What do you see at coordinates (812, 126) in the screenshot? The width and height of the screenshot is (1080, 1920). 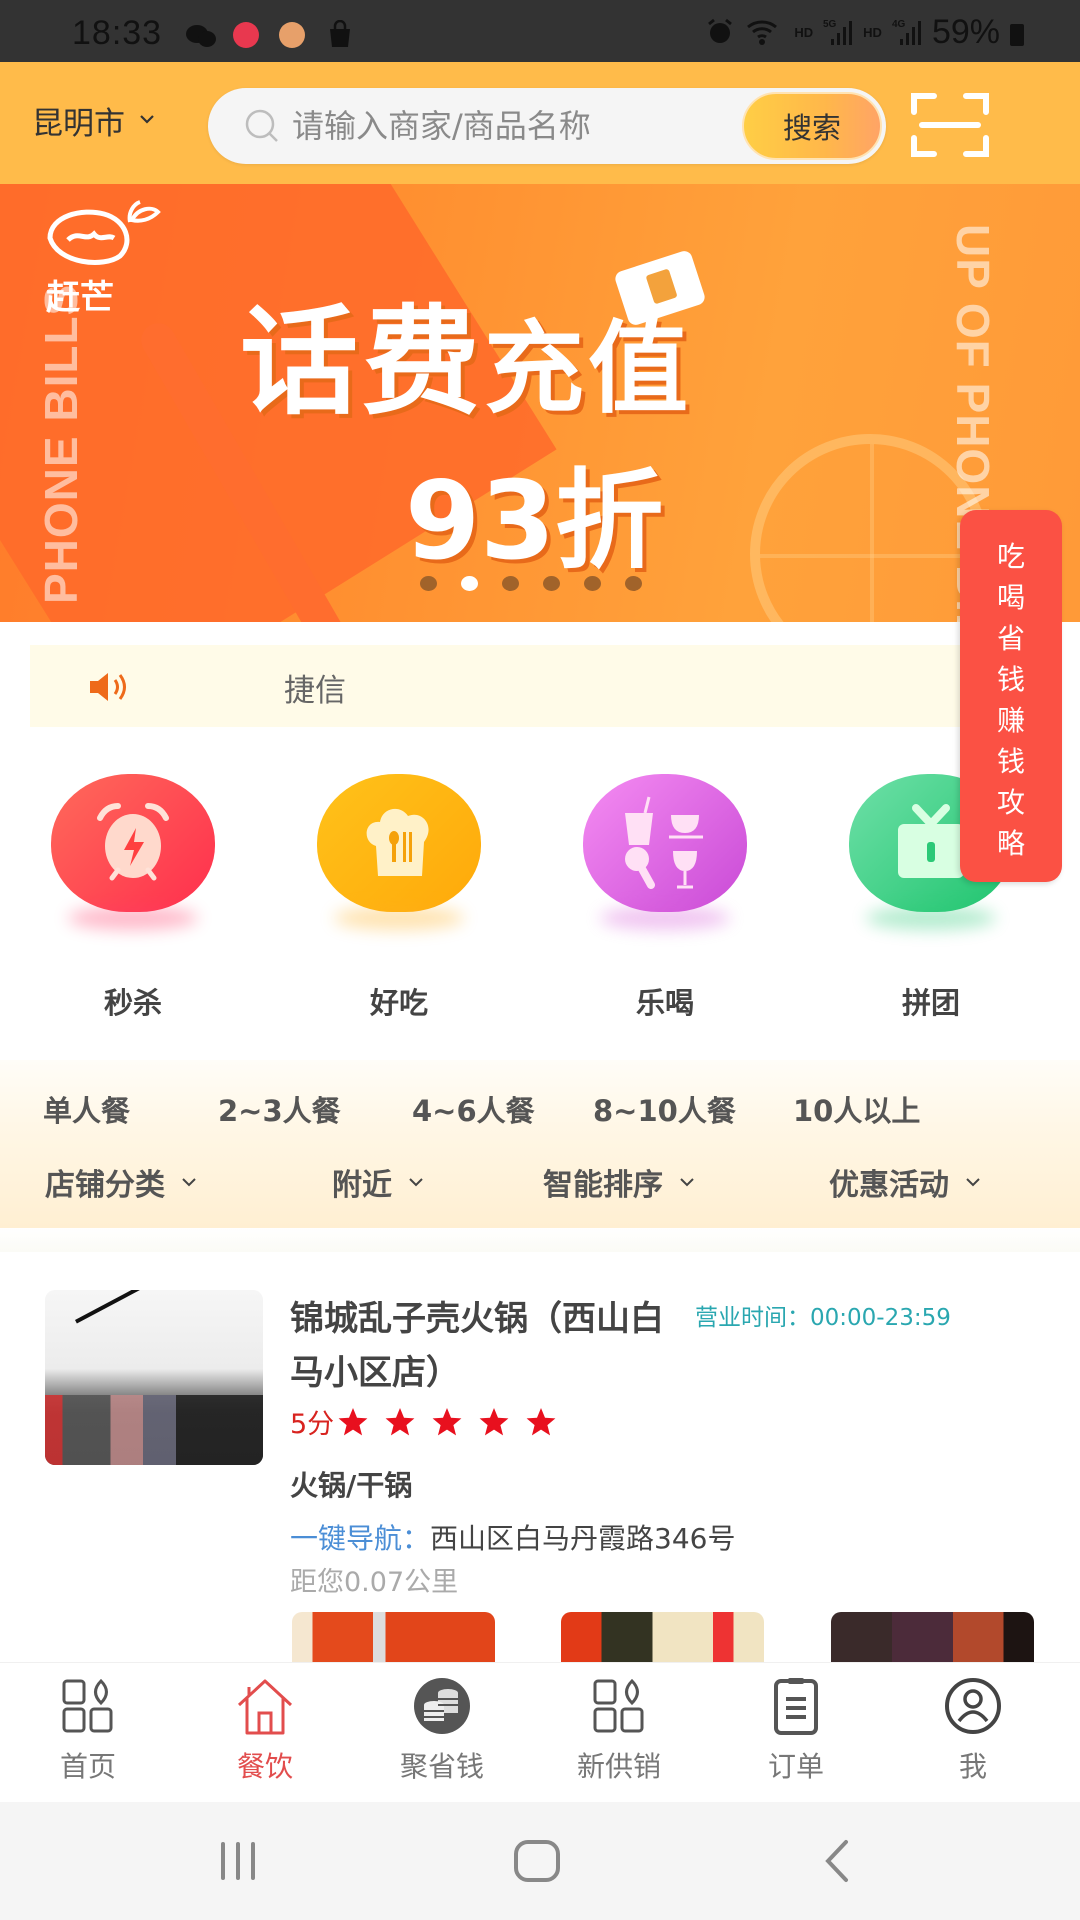 I see `search-button: 搜索` at bounding box center [812, 126].